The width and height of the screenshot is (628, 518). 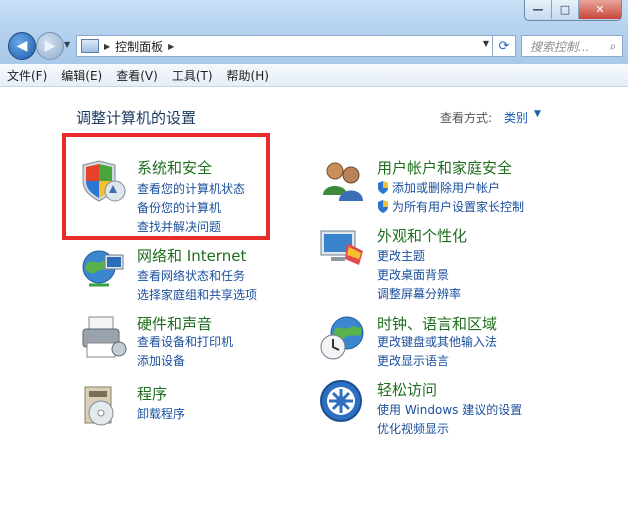 I want to click on menu-view: 查看(V), so click(x=137, y=75).